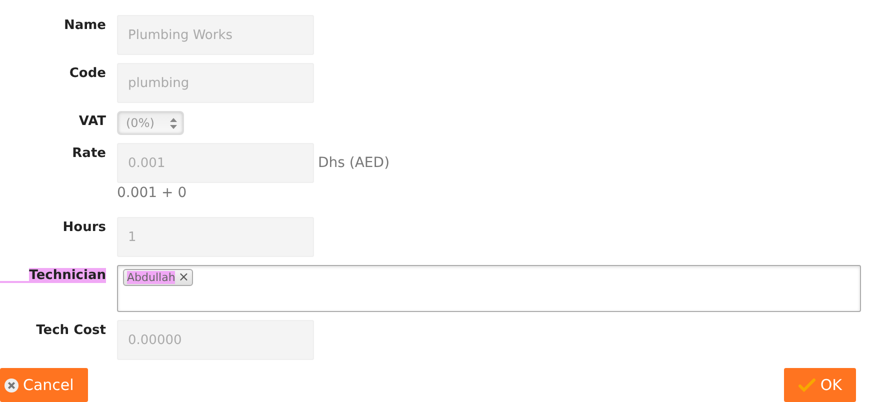 The width and height of the screenshot is (885, 402). Describe the element at coordinates (489, 288) in the screenshot. I see `tag-input-field: Abdullah ×` at that location.